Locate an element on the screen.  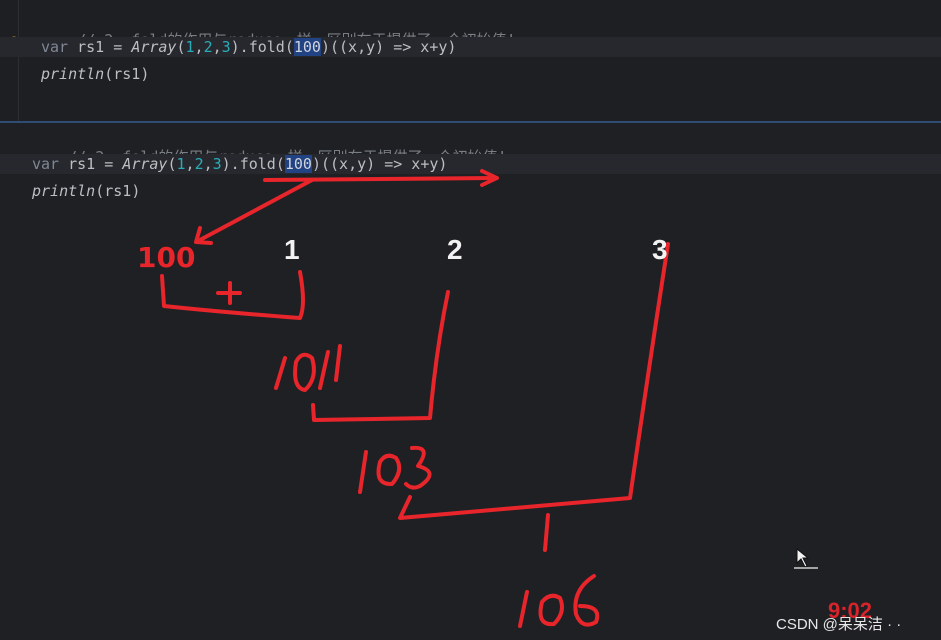
gutter-separator is located at coordinates (18, 60).